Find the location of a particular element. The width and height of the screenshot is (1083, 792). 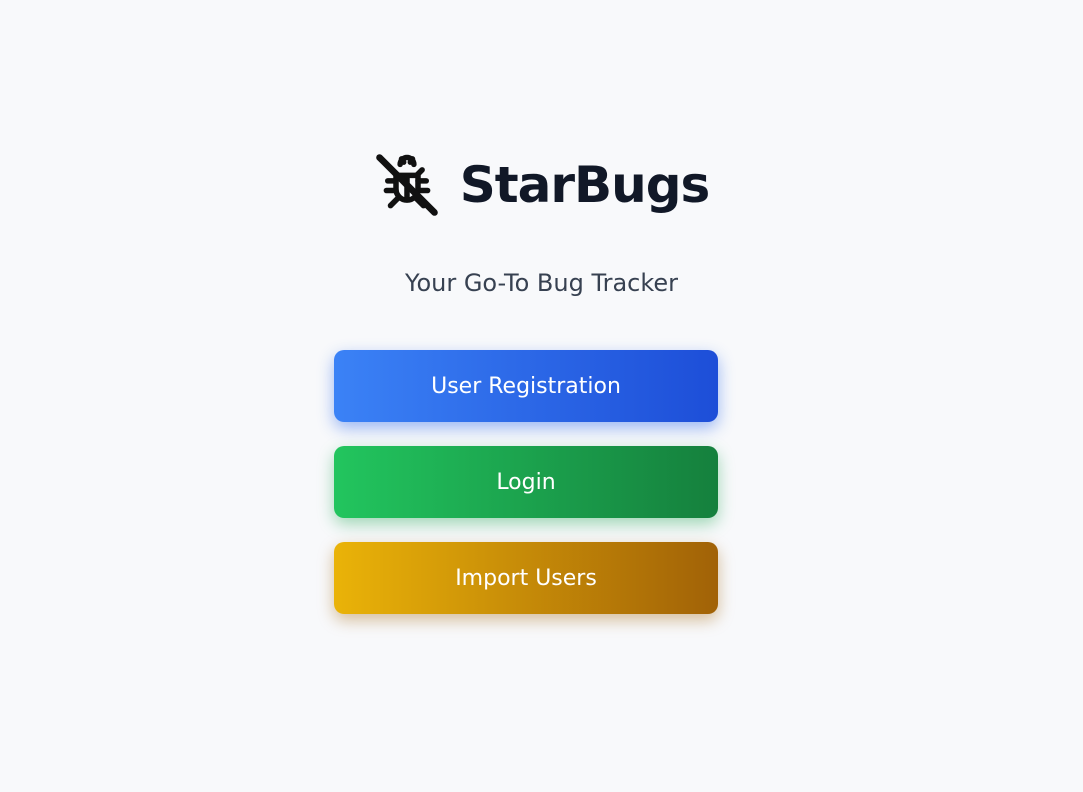

brand-header: StarBugs is located at coordinates (541, 185).